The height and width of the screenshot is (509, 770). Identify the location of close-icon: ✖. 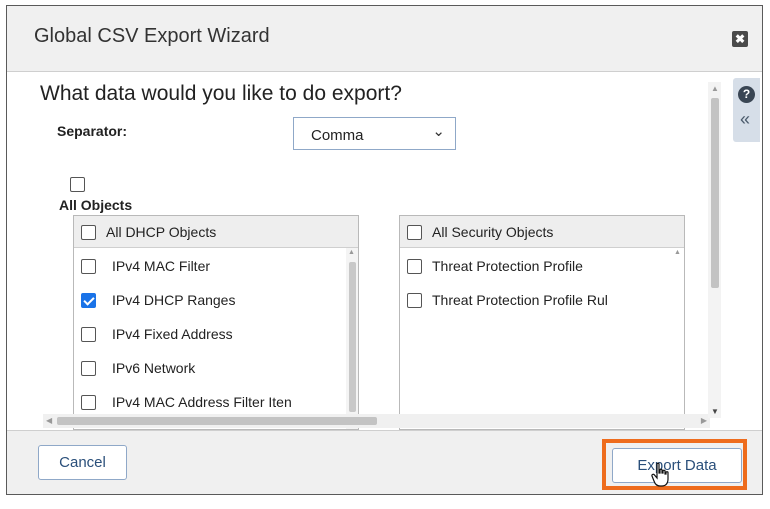
(740, 39).